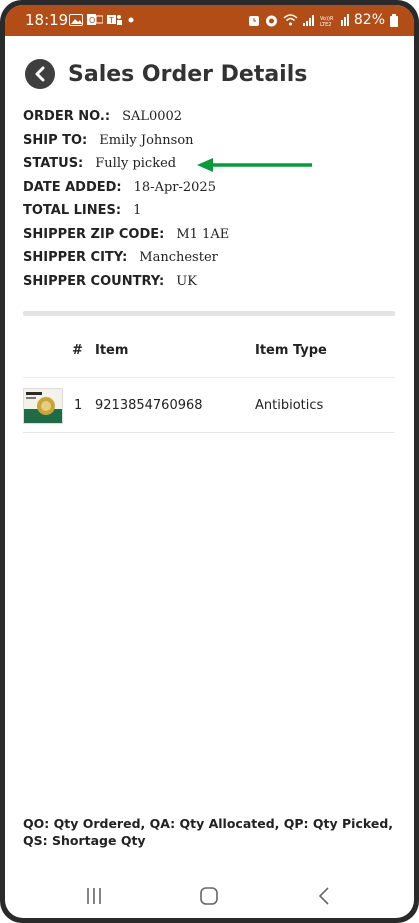 The height and width of the screenshot is (923, 419). I want to click on dot-icon, so click(131, 19).